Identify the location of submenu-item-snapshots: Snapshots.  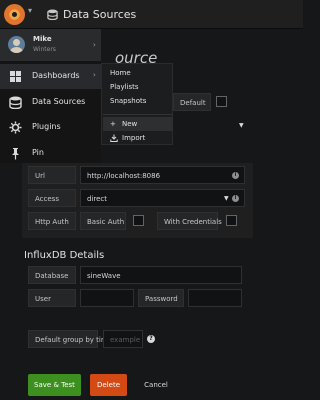
(128, 101).